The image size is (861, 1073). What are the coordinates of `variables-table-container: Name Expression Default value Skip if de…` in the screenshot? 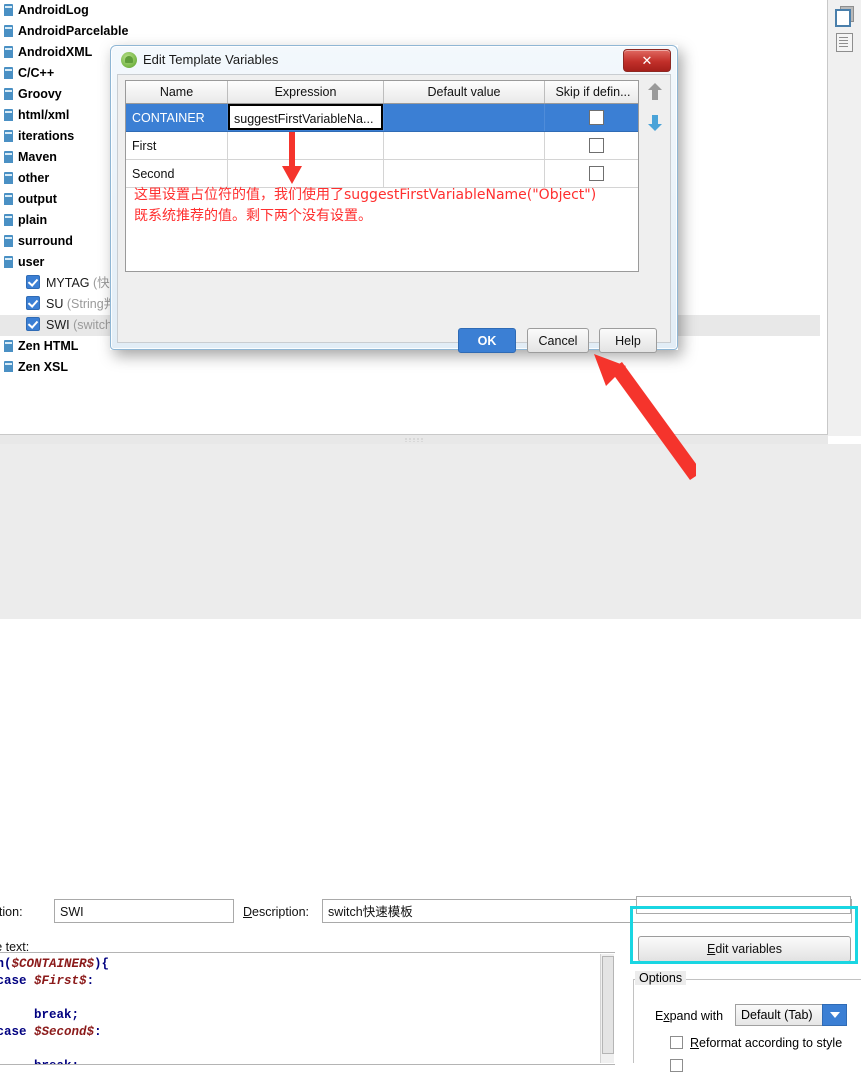 It's located at (382, 176).